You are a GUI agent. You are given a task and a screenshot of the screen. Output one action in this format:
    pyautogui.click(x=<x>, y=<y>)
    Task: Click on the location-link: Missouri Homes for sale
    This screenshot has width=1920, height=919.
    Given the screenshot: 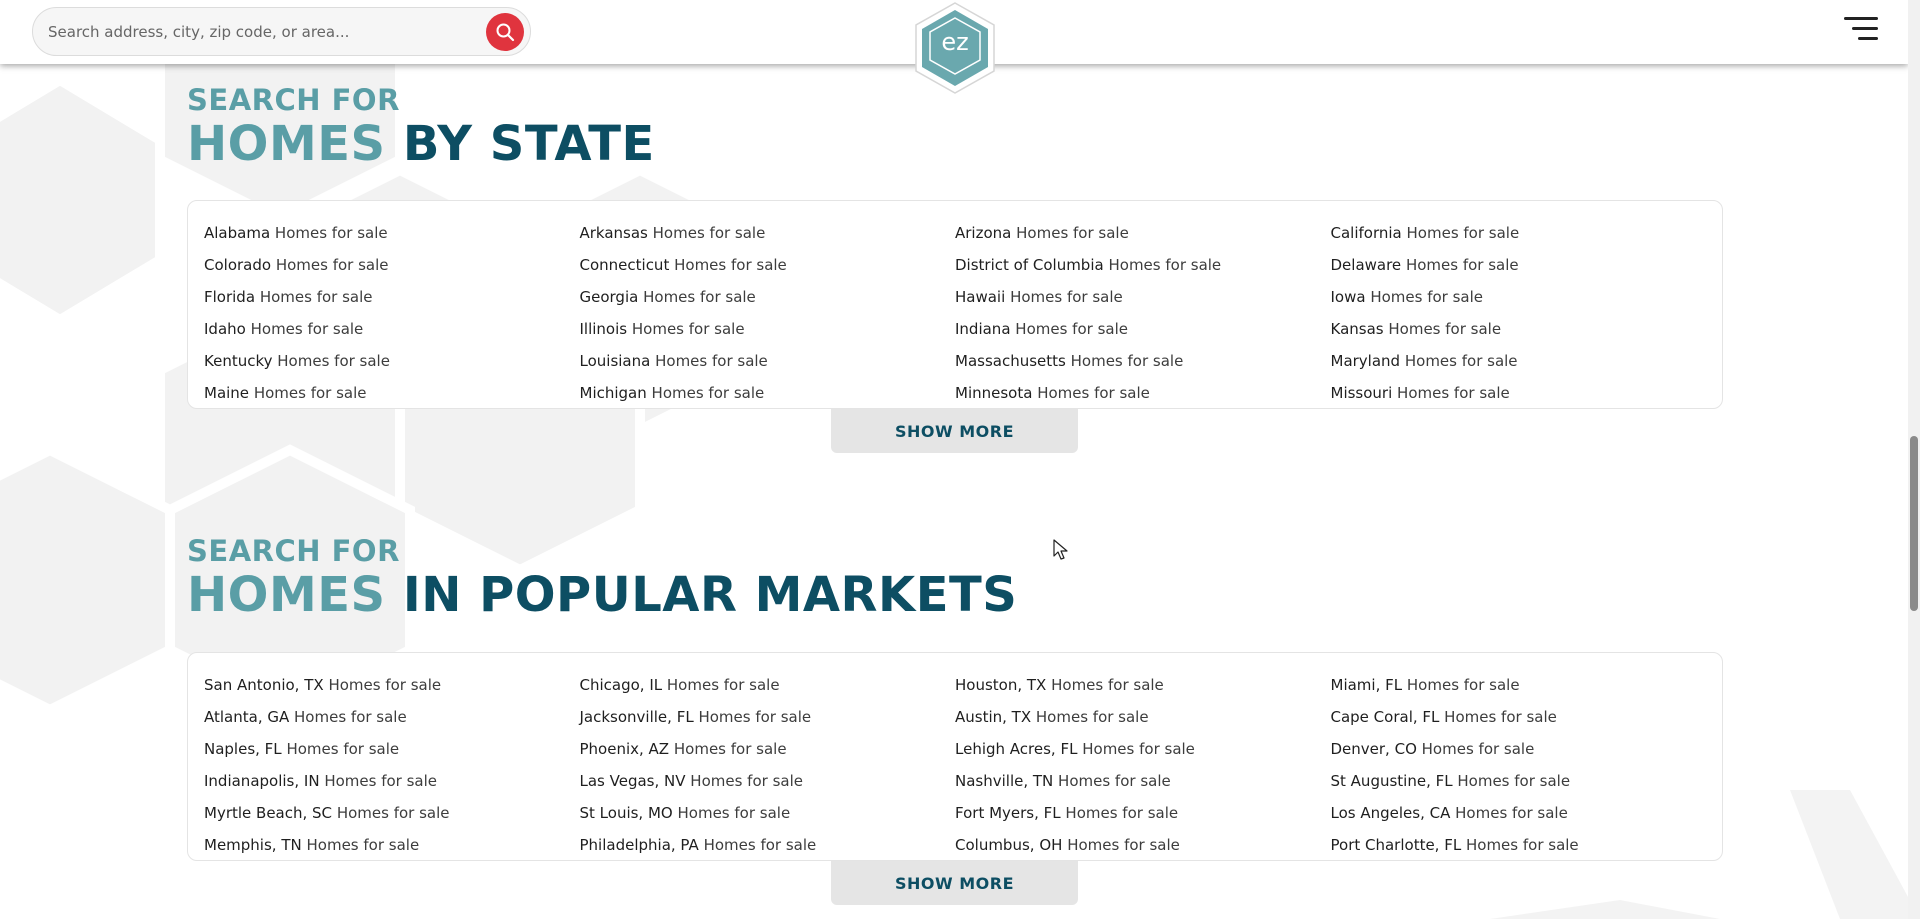 What is the action you would take?
    pyautogui.click(x=1519, y=393)
    